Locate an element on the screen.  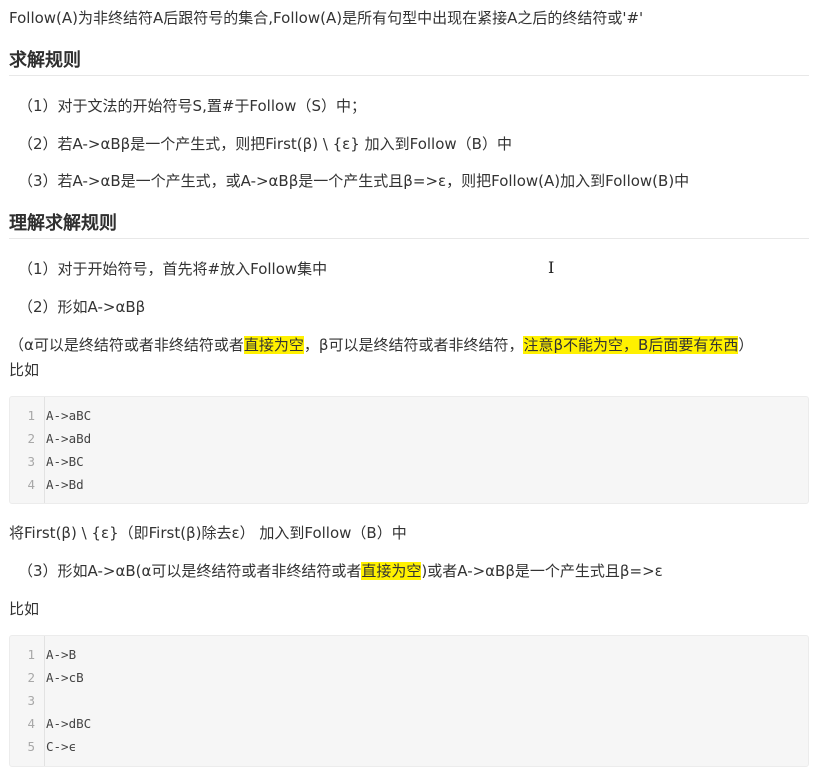
note-text: ，β可以是终结符或者非终结符， is located at coordinates (413, 345).